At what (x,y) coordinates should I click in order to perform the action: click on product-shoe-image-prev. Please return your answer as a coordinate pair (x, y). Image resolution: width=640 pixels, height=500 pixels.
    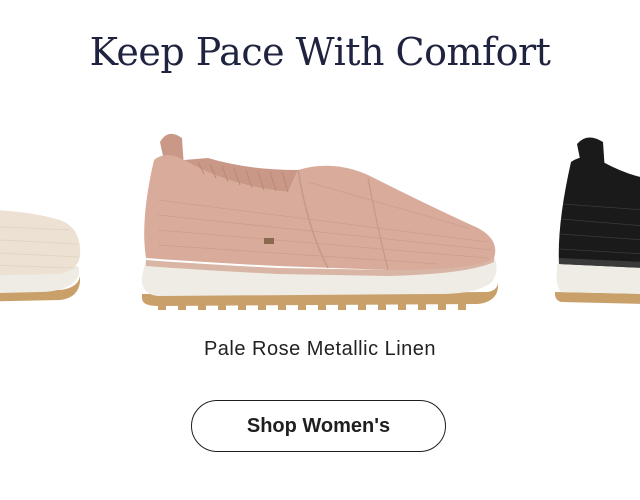
    Looking at the image, I should click on (42, 245).